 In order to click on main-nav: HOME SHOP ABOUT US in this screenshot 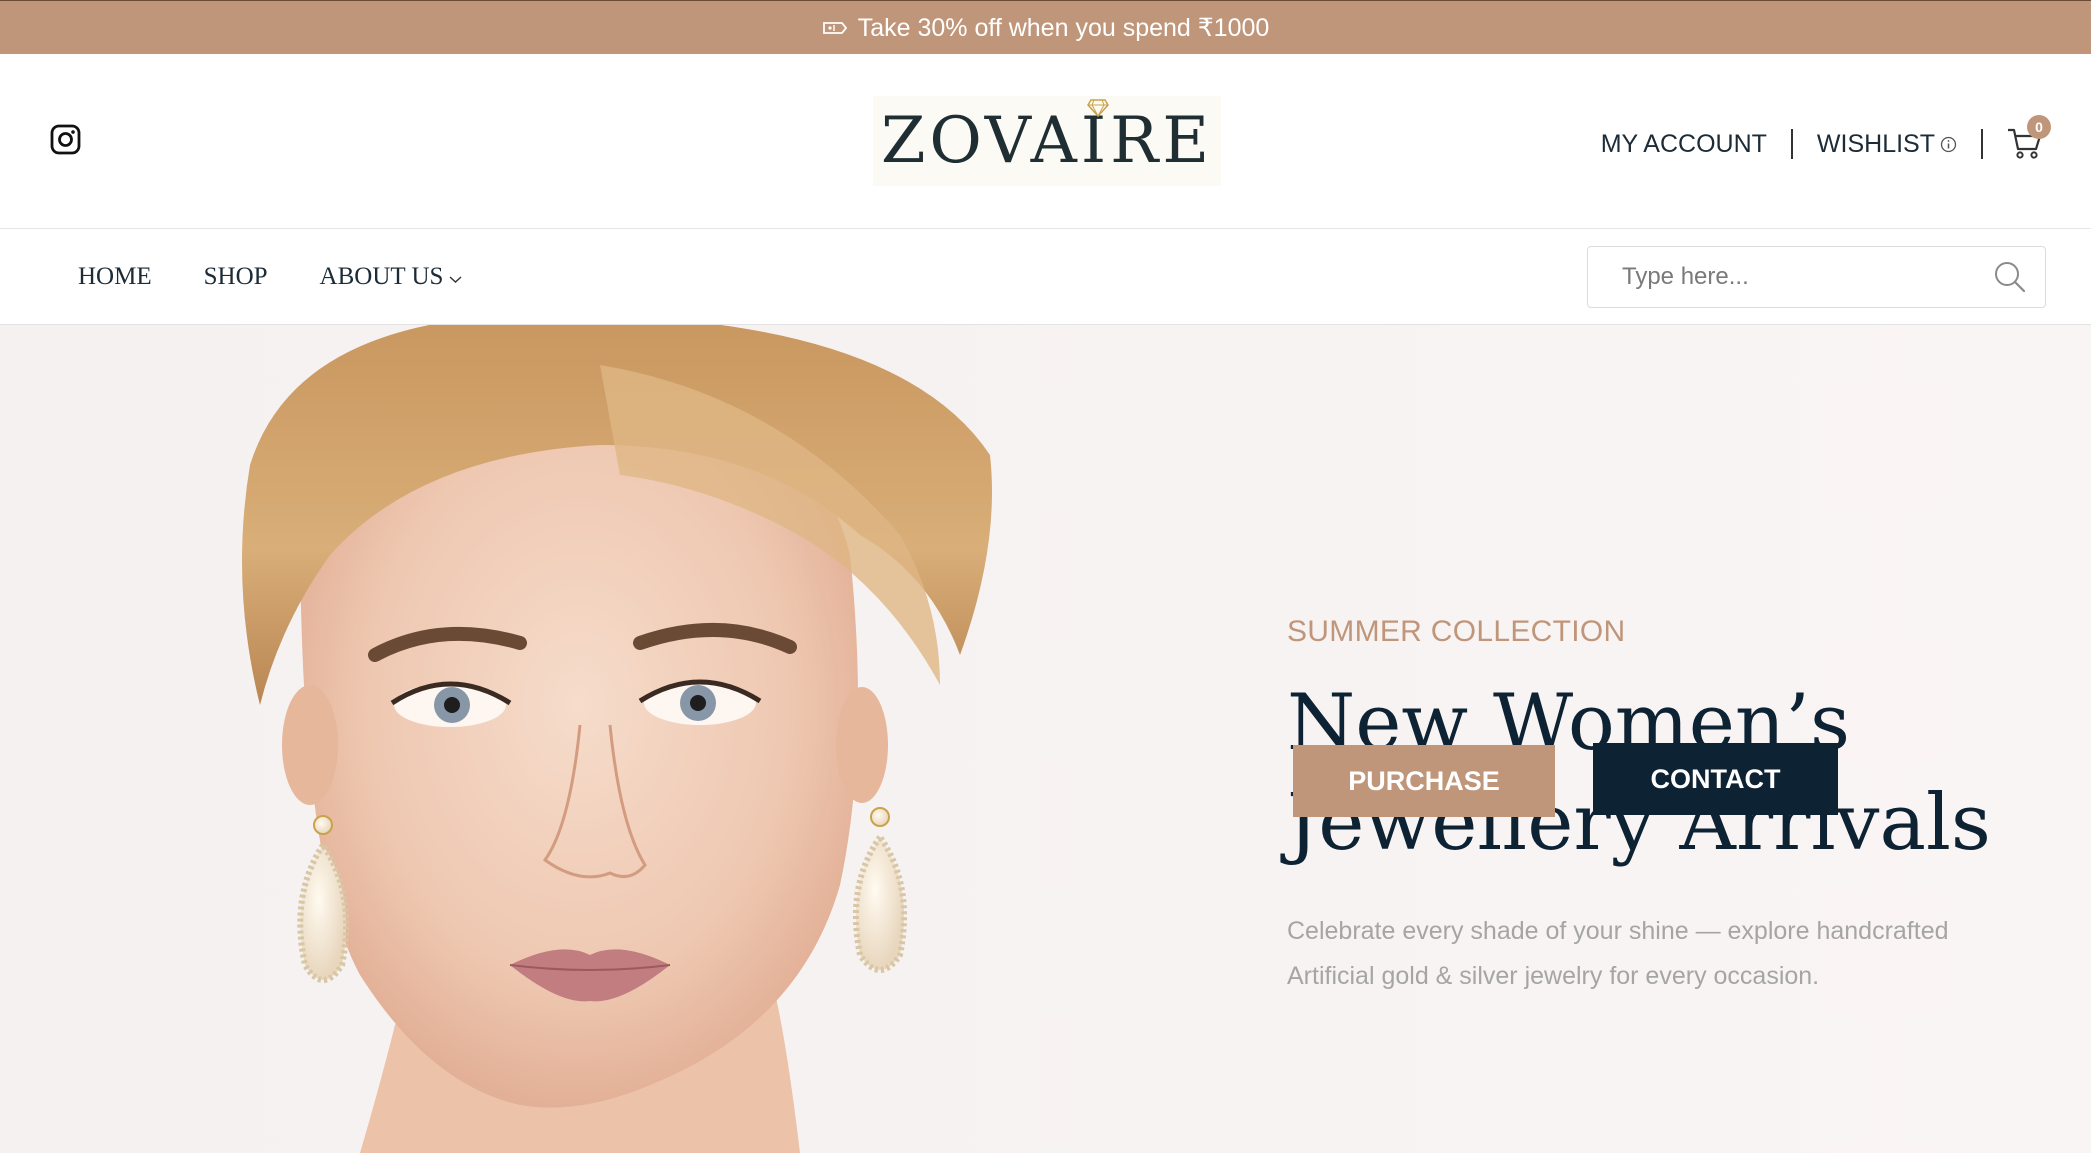, I will do `click(270, 277)`.